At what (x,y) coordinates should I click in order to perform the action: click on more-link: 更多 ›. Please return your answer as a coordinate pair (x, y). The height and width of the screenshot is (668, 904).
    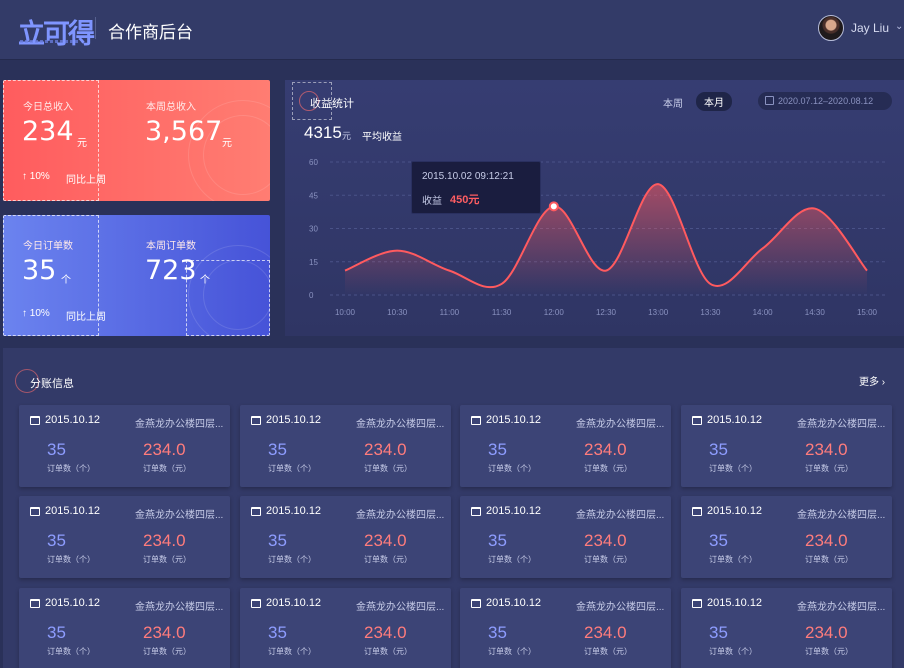
    Looking at the image, I should click on (872, 380).